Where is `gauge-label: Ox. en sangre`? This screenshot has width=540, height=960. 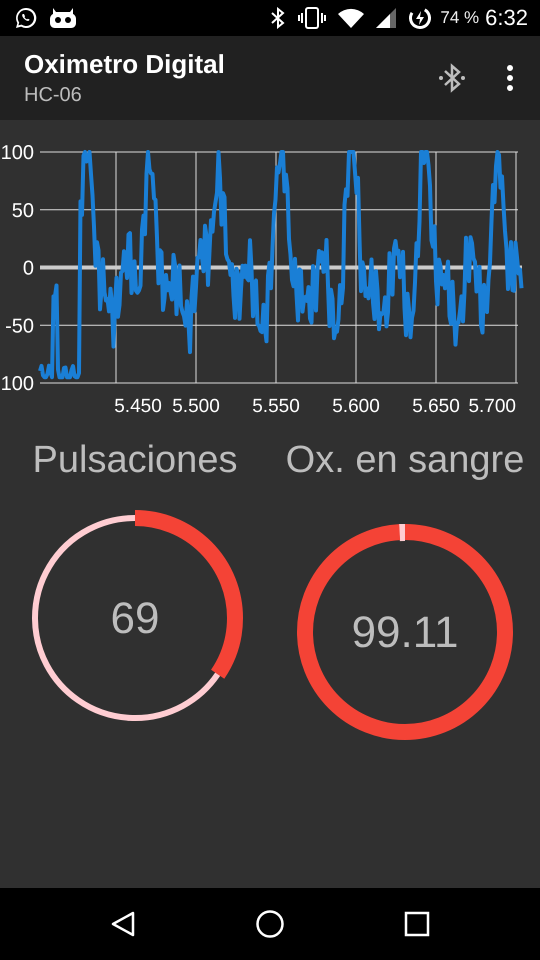 gauge-label: Ox. en sangre is located at coordinates (405, 460).